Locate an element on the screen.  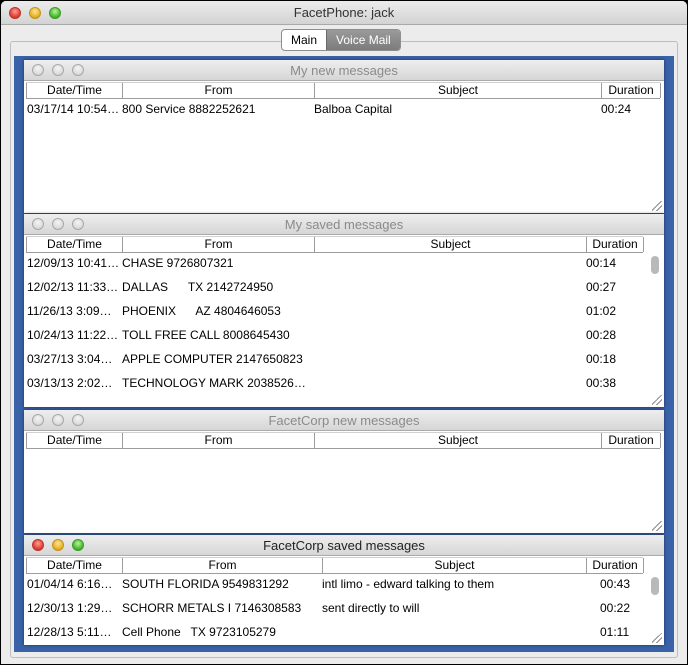
cell-duration: 00:24 is located at coordinates (616, 109).